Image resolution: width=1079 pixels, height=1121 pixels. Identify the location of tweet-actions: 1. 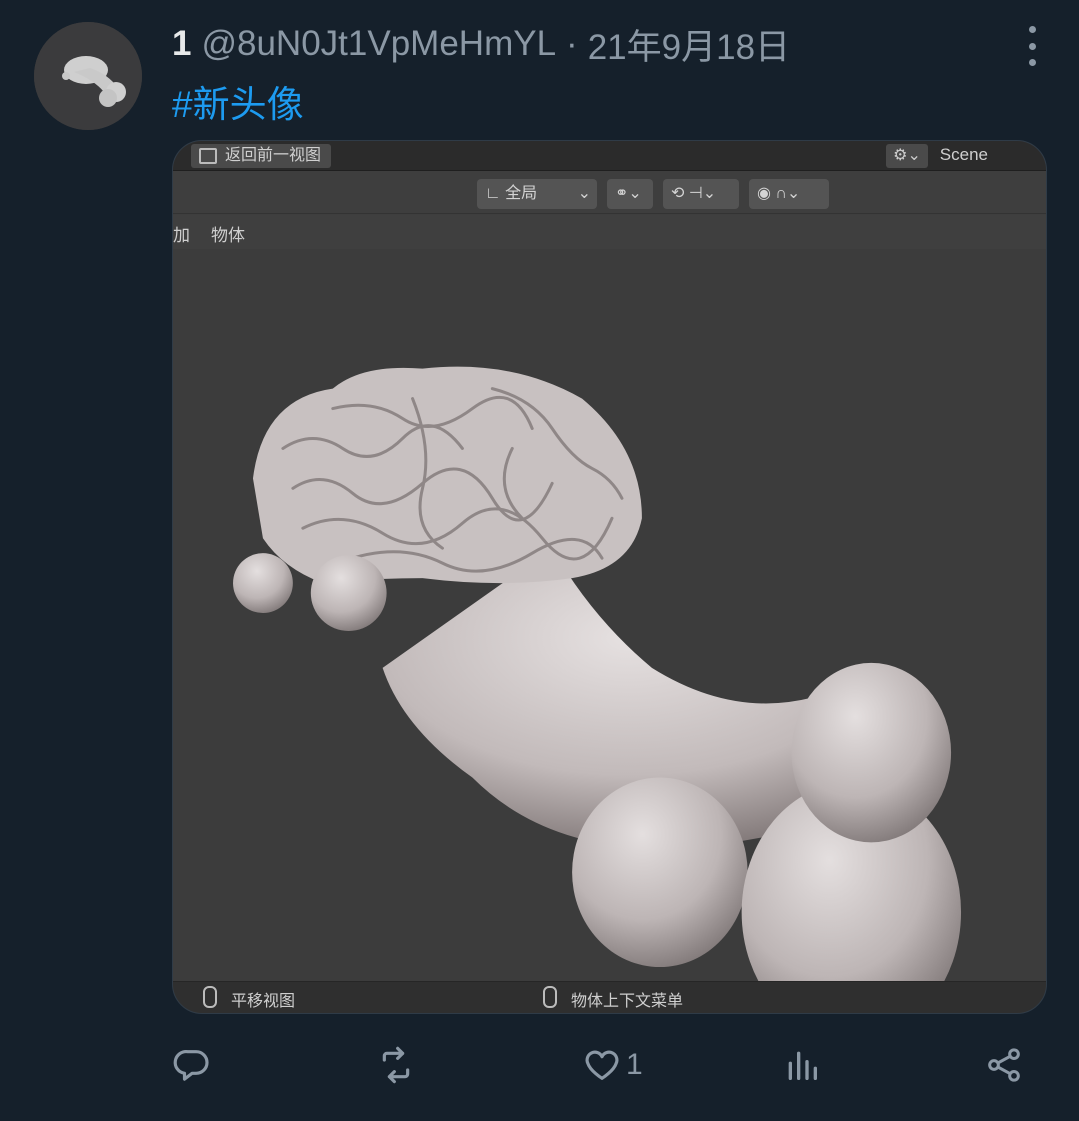
(602, 1065).